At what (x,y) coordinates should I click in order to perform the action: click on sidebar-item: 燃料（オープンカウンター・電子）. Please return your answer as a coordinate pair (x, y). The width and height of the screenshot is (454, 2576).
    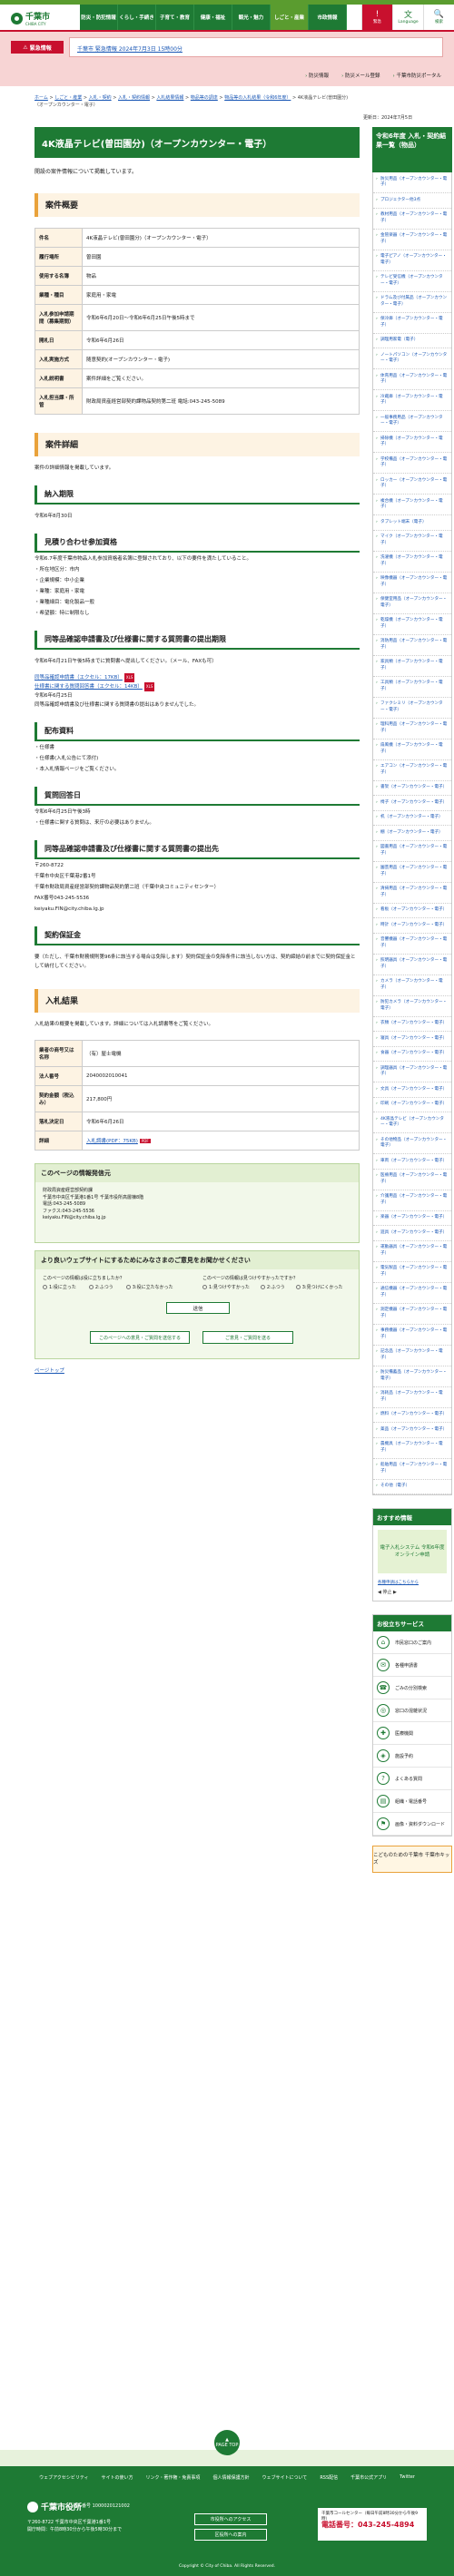
    Looking at the image, I should click on (412, 1415).